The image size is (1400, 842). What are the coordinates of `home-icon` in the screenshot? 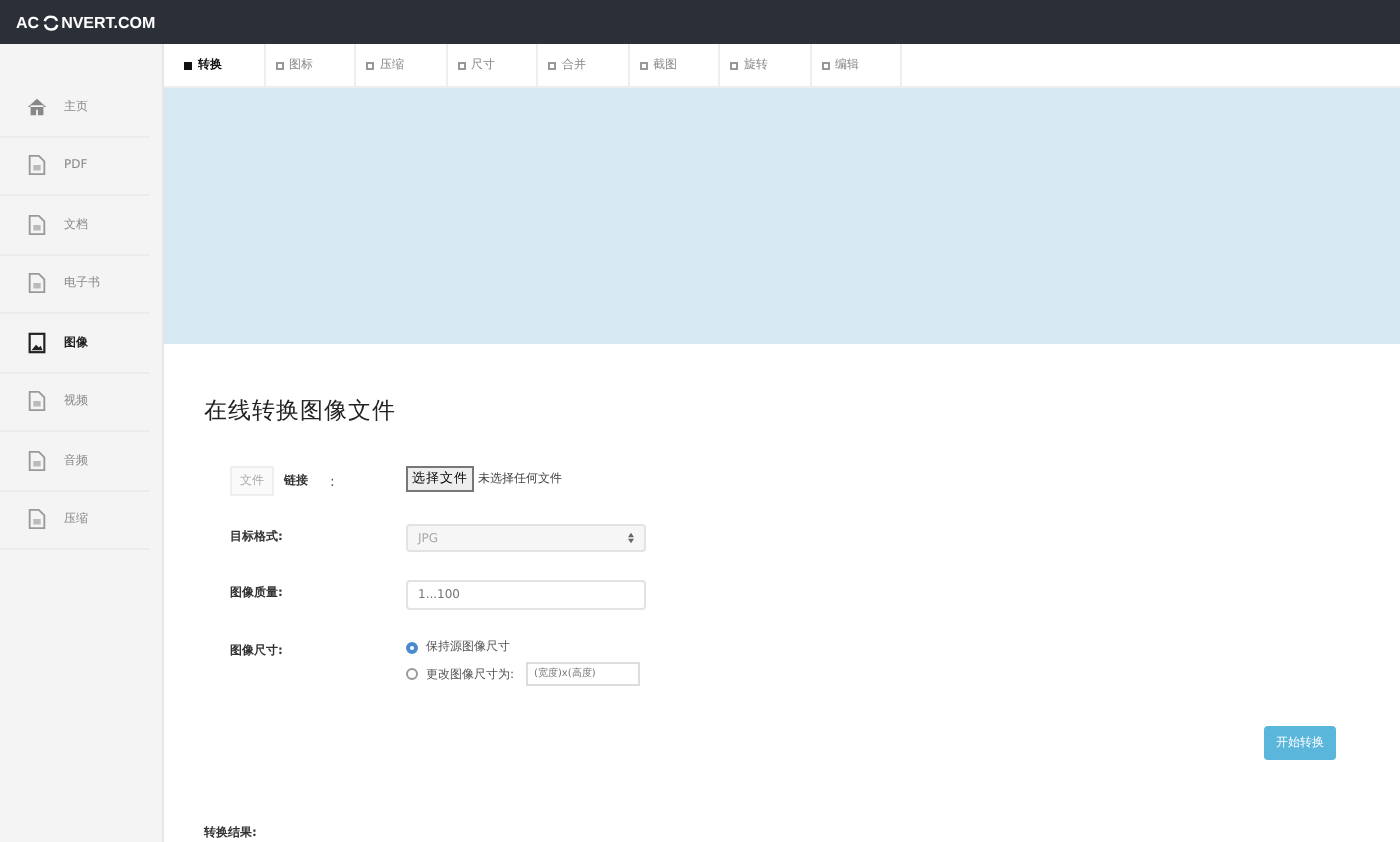 It's located at (37, 106).